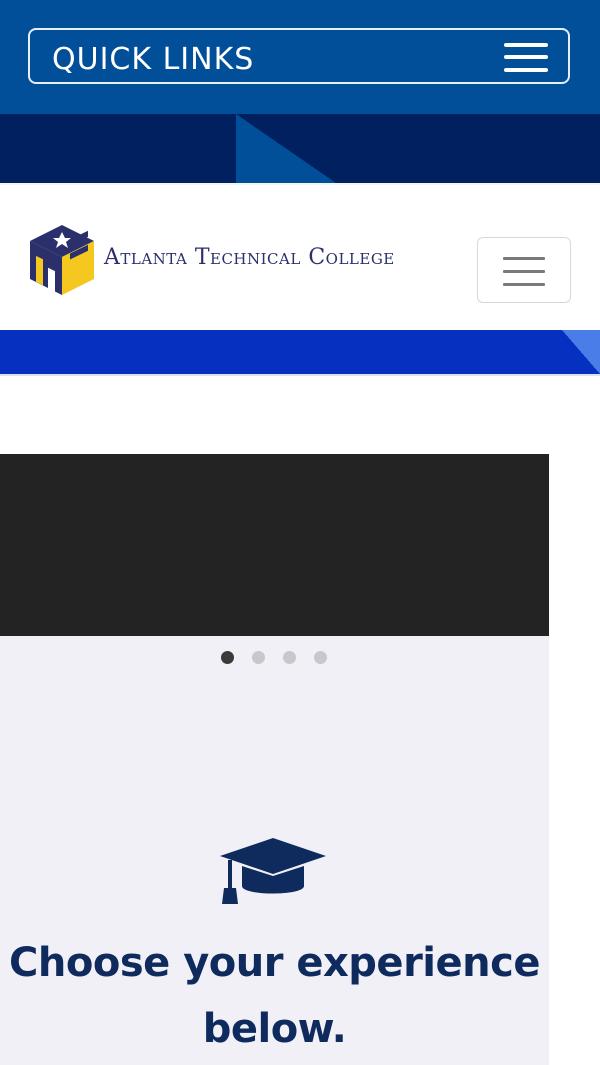 The width and height of the screenshot is (600, 1065). What do you see at coordinates (526, 57) in the screenshot?
I see `hamburger-icon` at bounding box center [526, 57].